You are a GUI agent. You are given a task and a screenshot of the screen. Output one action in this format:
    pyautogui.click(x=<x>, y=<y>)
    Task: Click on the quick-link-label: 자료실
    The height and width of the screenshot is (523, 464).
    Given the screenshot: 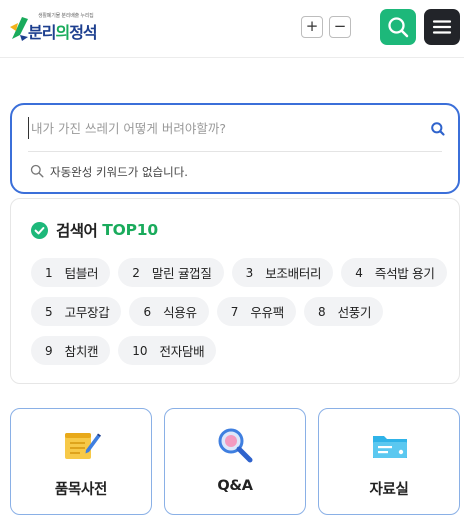 What is the action you would take?
    pyautogui.click(x=389, y=490)
    